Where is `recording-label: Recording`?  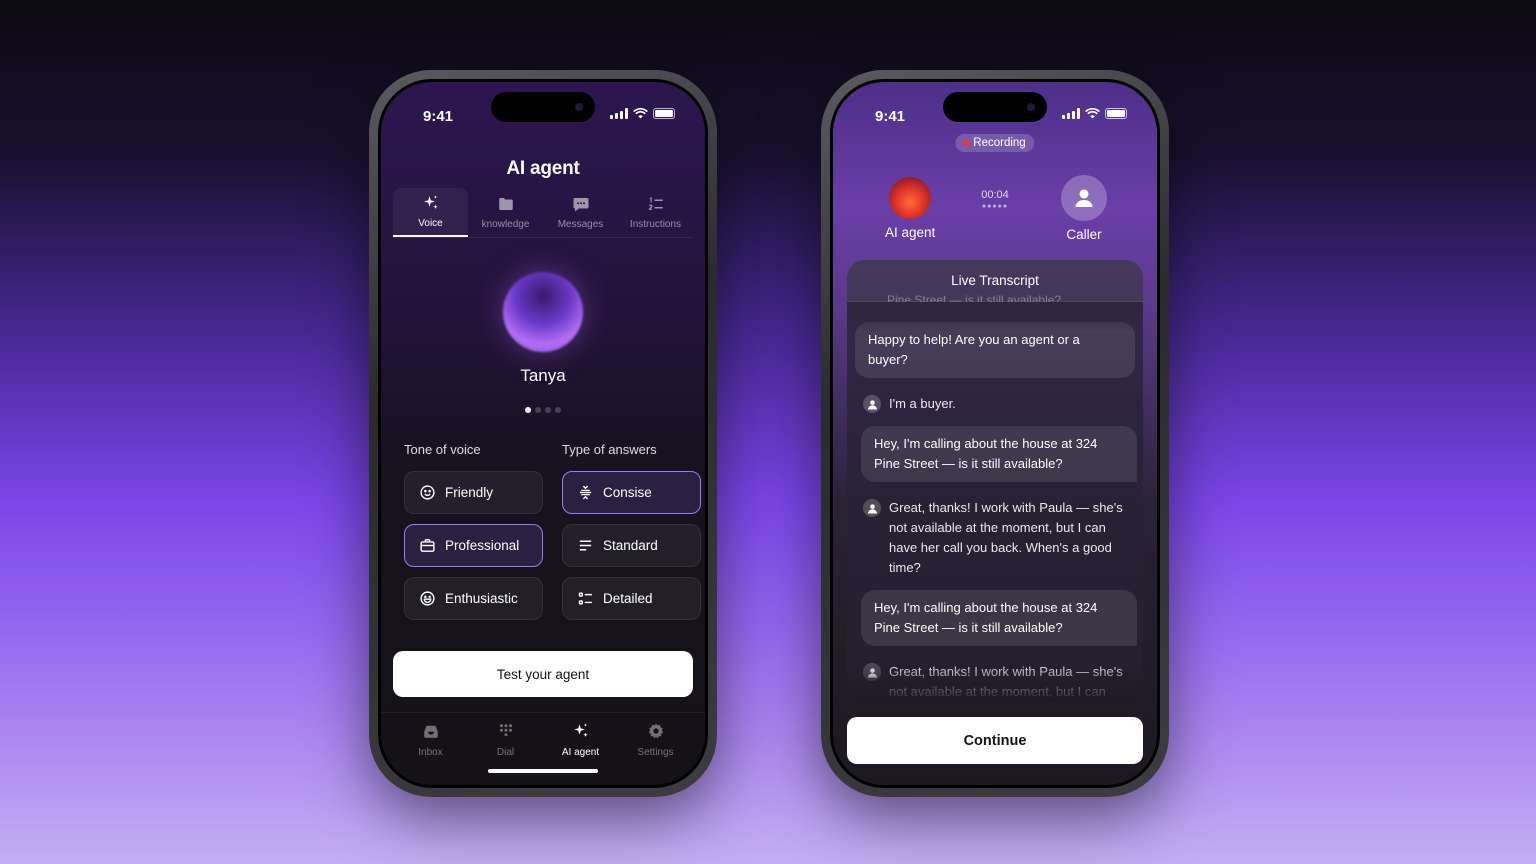
recording-label: Recording is located at coordinates (999, 143).